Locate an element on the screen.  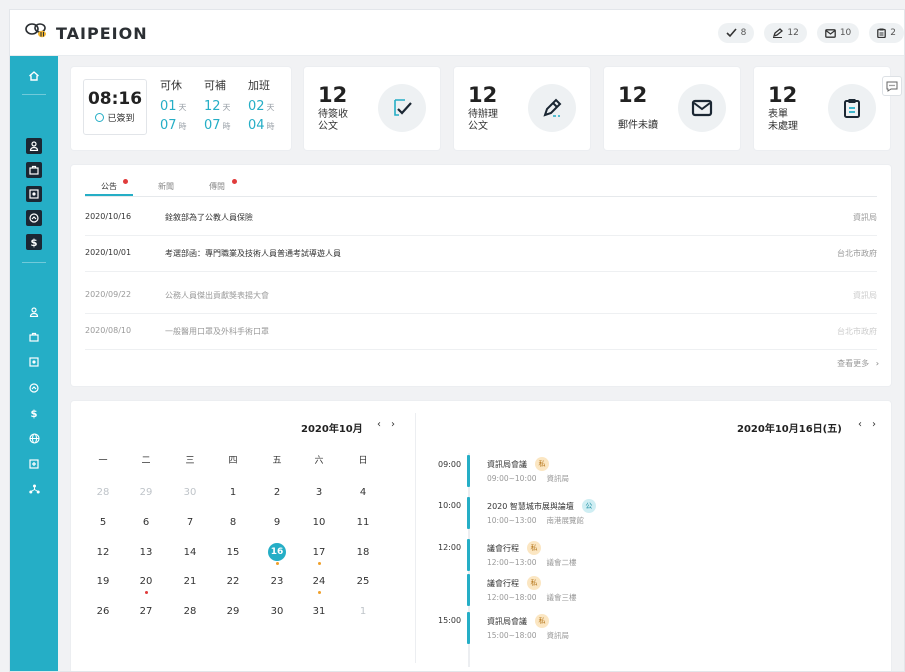
header-badge-check: 8 is located at coordinates (736, 33).